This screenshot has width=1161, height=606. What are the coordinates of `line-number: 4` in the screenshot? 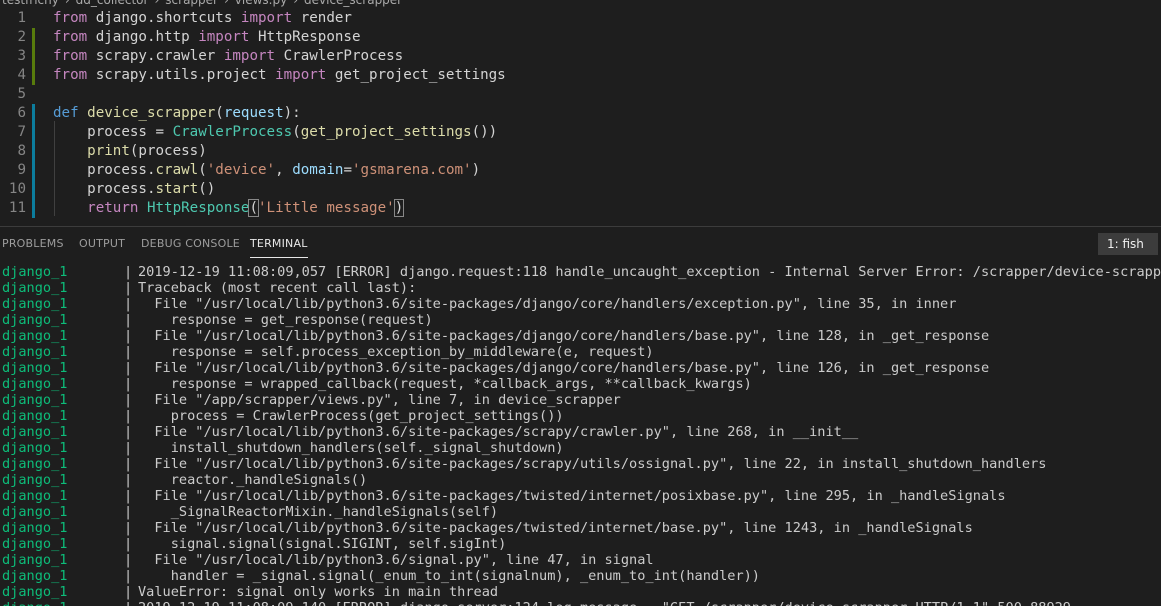 It's located at (21, 75).